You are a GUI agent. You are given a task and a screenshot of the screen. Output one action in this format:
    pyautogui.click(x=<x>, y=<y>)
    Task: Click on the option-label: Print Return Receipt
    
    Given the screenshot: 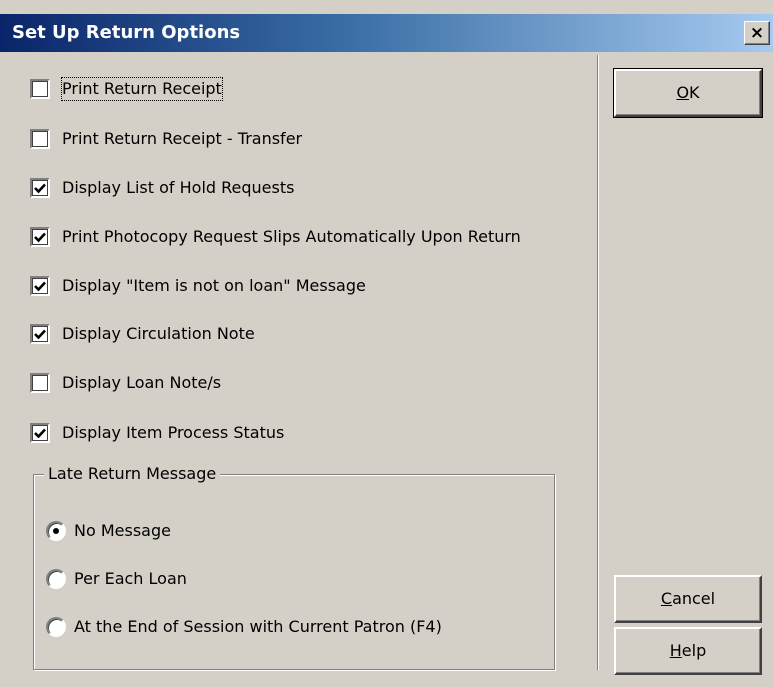 What is the action you would take?
    pyautogui.click(x=142, y=89)
    